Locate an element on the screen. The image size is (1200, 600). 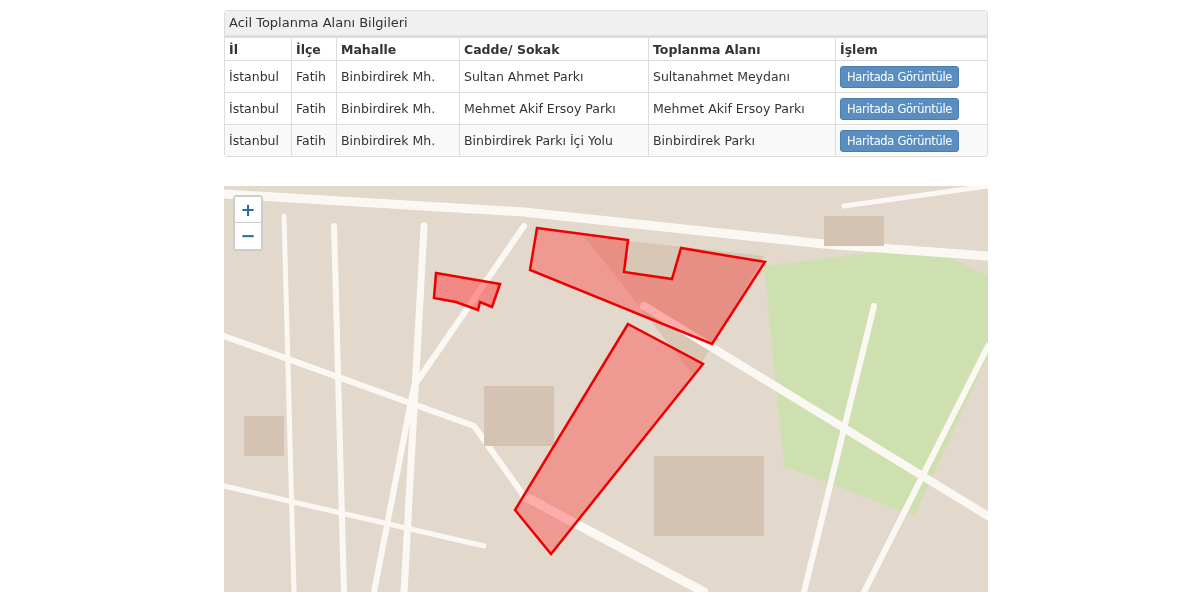
panel-title: Acil Toplanma Alanı Bilgileri is located at coordinates (606, 23).